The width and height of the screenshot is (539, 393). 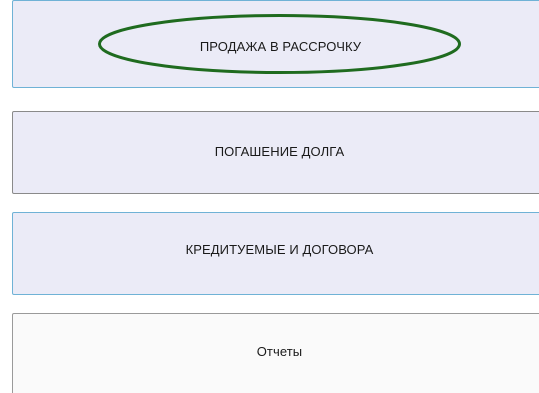 What do you see at coordinates (279, 249) in the screenshot?
I see `borrowers-and-contracts-label: КРЕДИТУЕМЫЕ И ДОГОВОРА` at bounding box center [279, 249].